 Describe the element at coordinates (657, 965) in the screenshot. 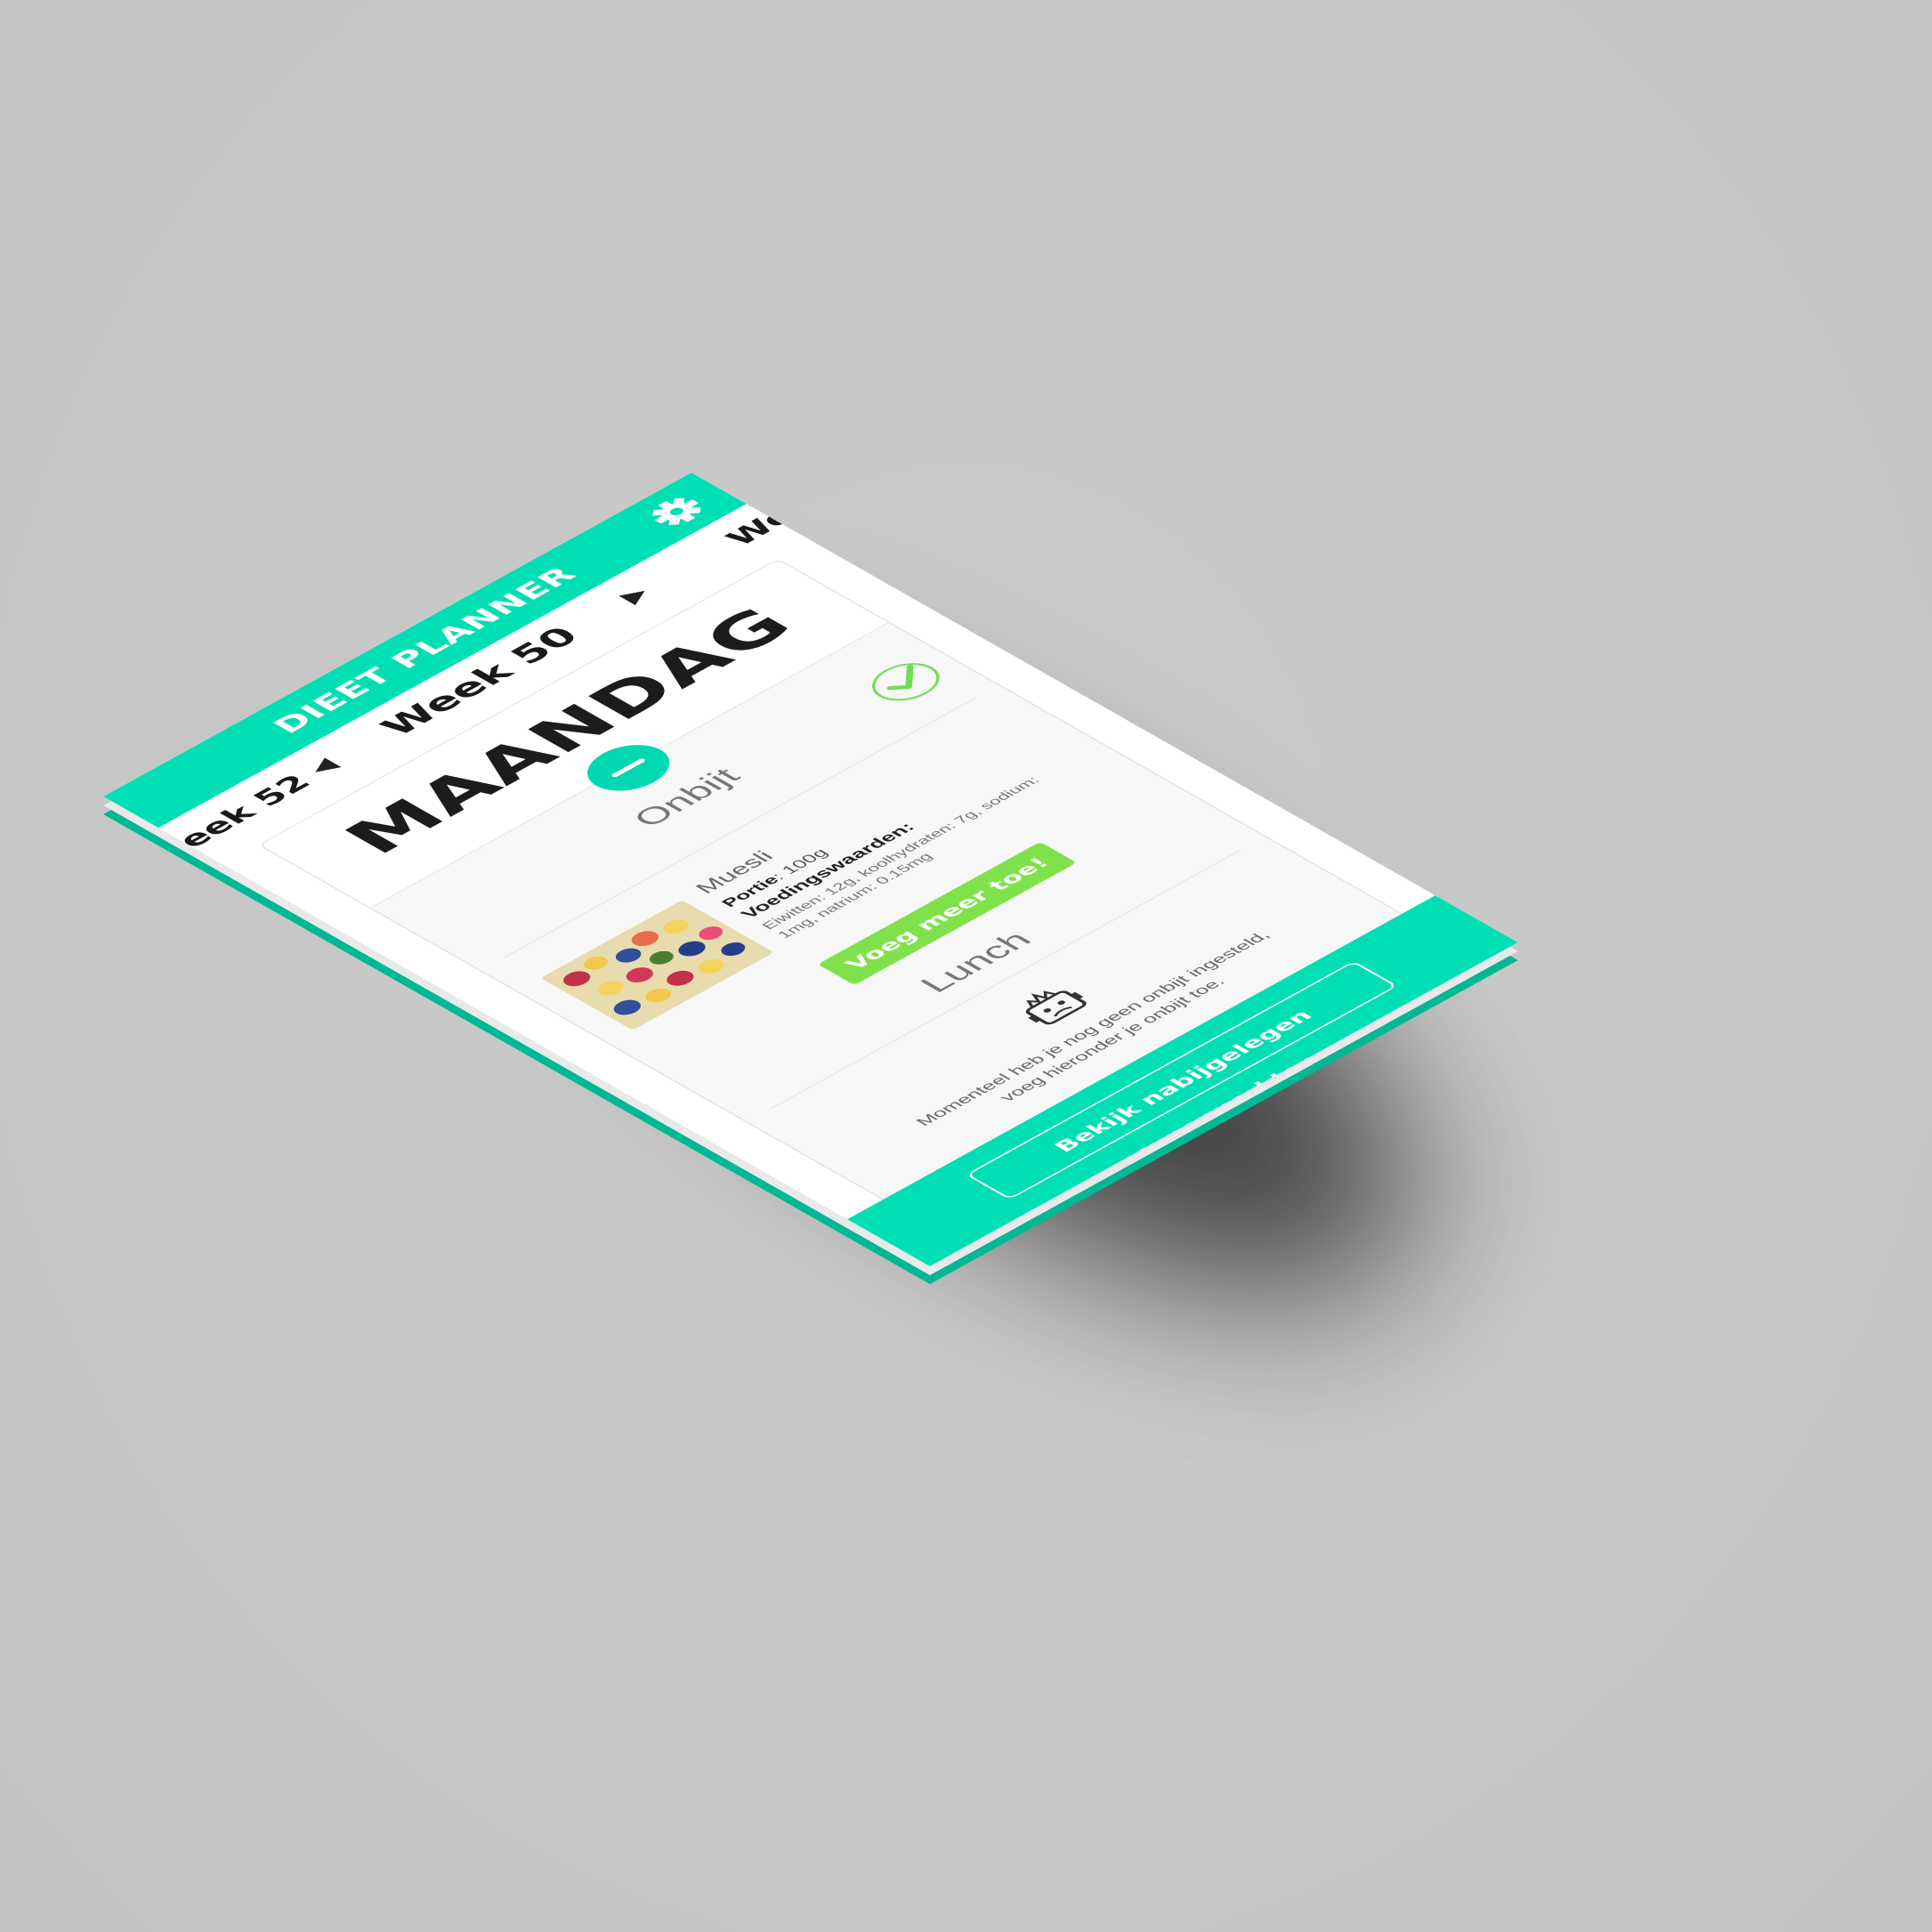

I see `food-image` at that location.